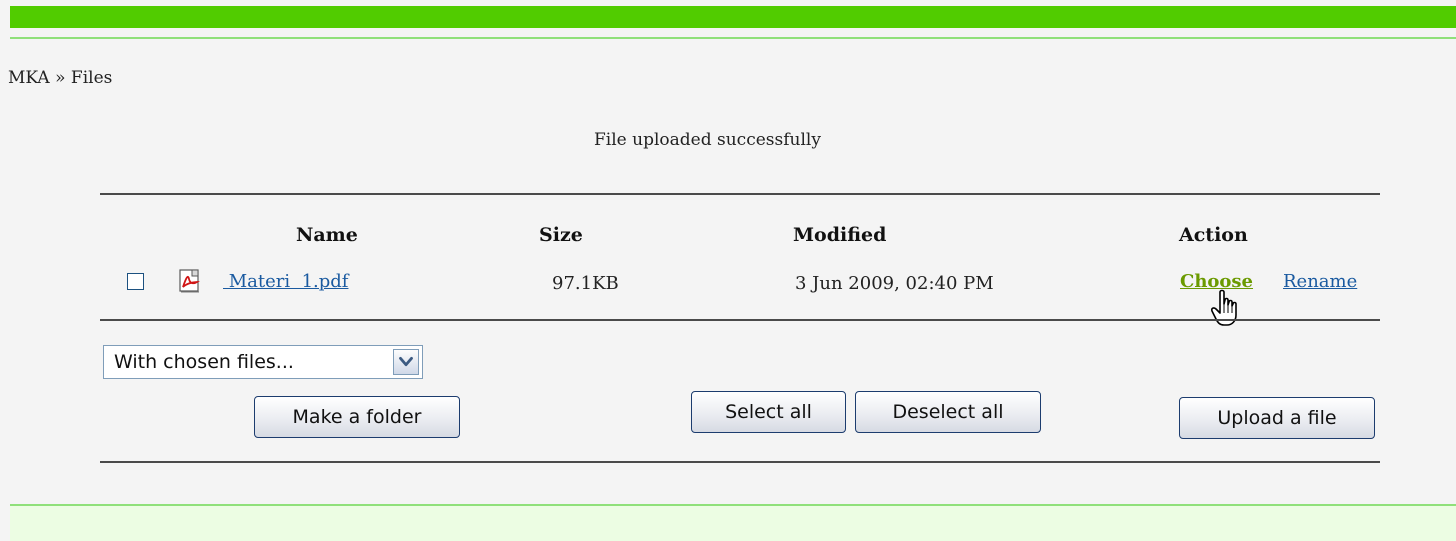  Describe the element at coordinates (948, 412) in the screenshot. I see `deselect-all-button: Deselect all` at that location.